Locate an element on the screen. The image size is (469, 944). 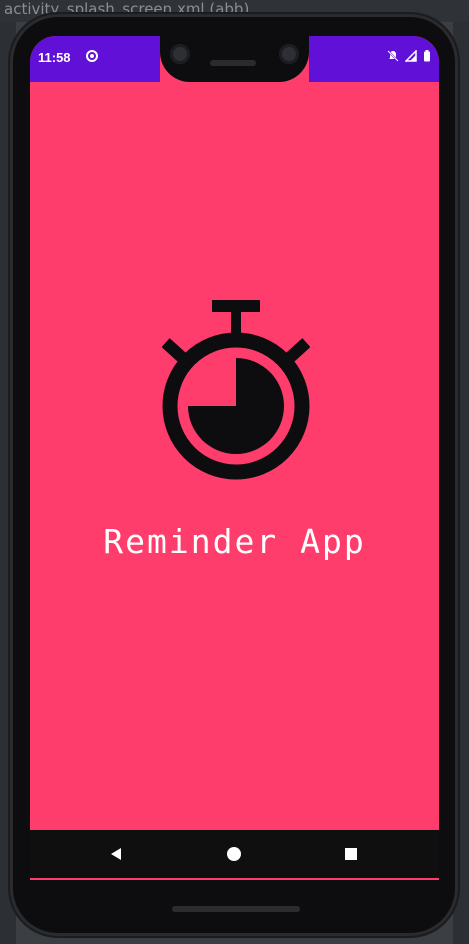
earpiece-speaker is located at coordinates (233, 63).